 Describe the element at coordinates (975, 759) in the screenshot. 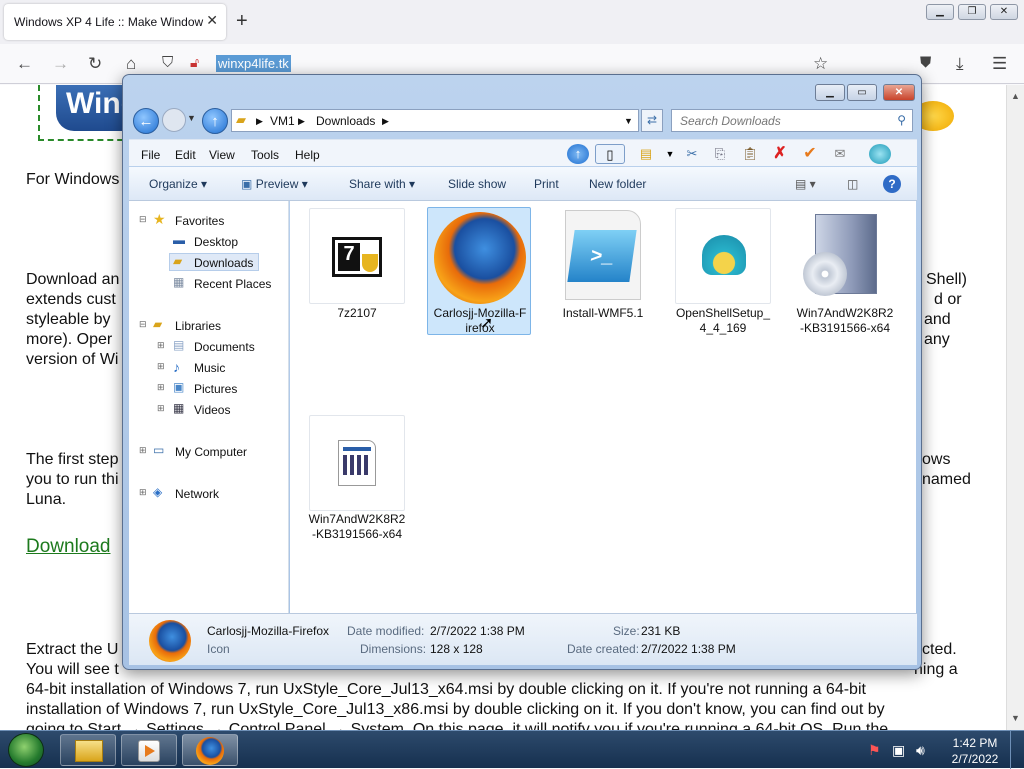

I see `clock-date: 2/7/2022` at that location.